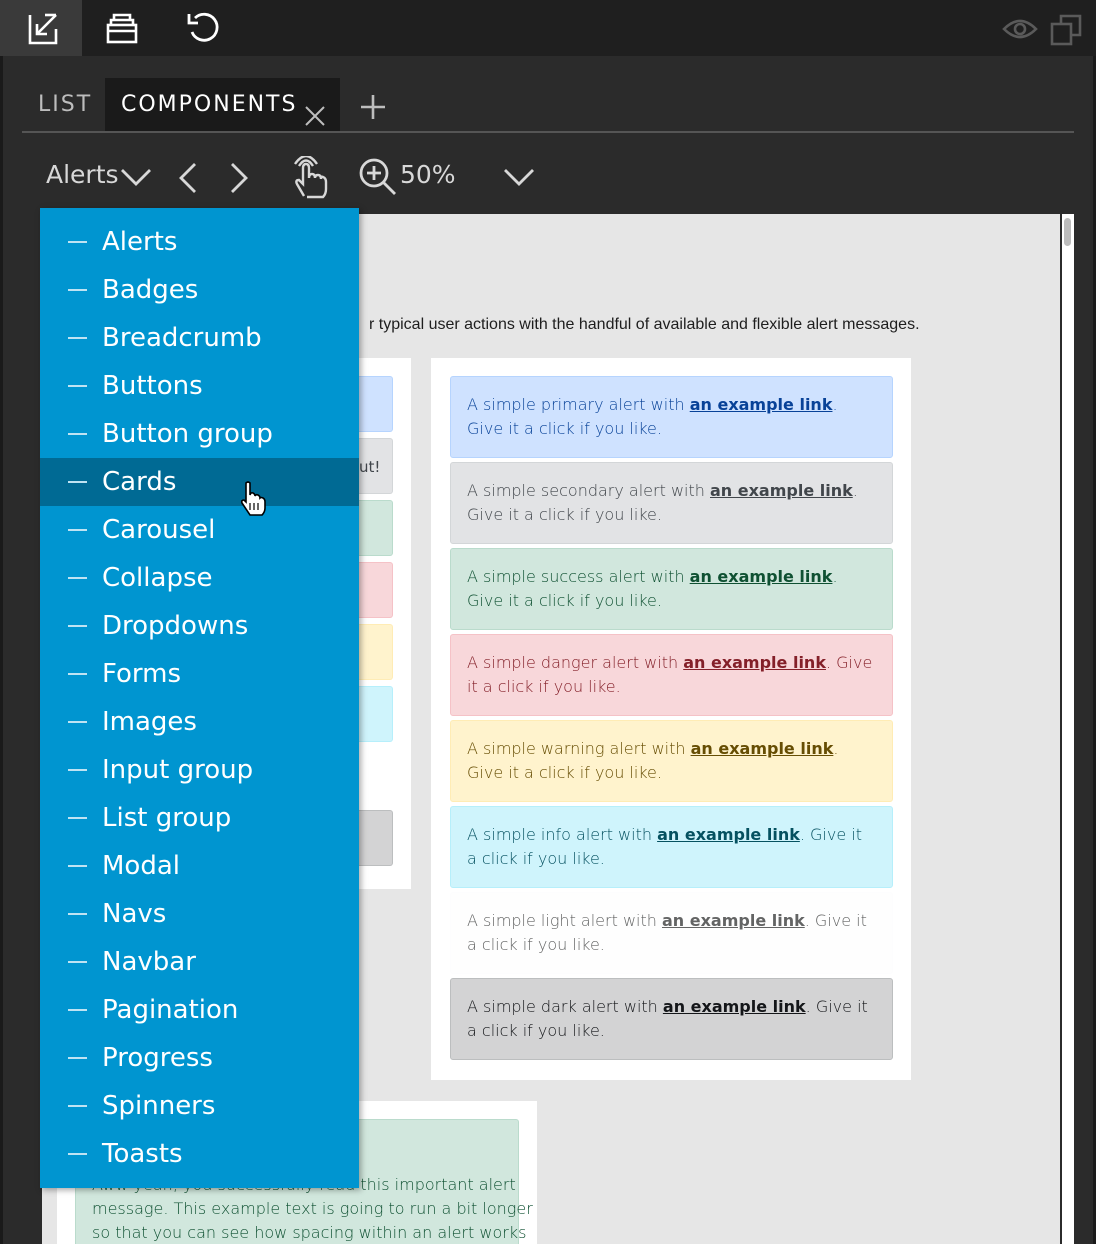  Describe the element at coordinates (178, 770) in the screenshot. I see `dropdown-item-label: Input group` at that location.